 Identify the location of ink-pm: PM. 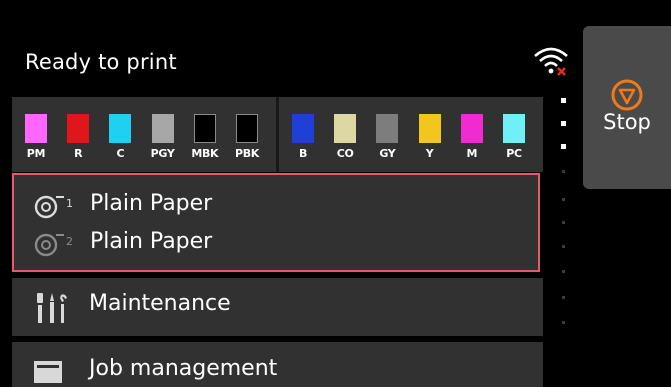
(38, 142).